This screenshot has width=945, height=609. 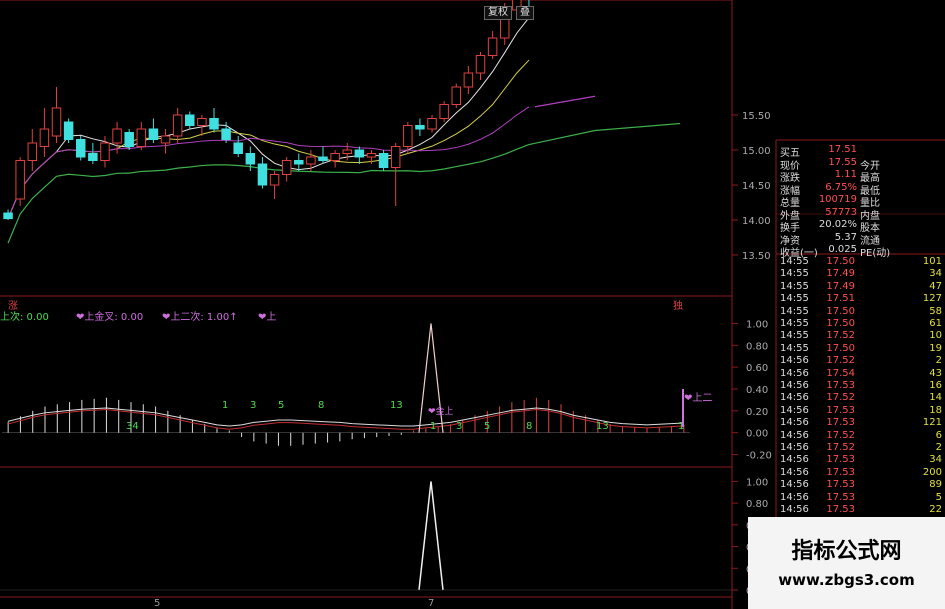 What do you see at coordinates (110, 317) in the screenshot?
I see `legend-item-2: ❤上金叉: 0.00` at bounding box center [110, 317].